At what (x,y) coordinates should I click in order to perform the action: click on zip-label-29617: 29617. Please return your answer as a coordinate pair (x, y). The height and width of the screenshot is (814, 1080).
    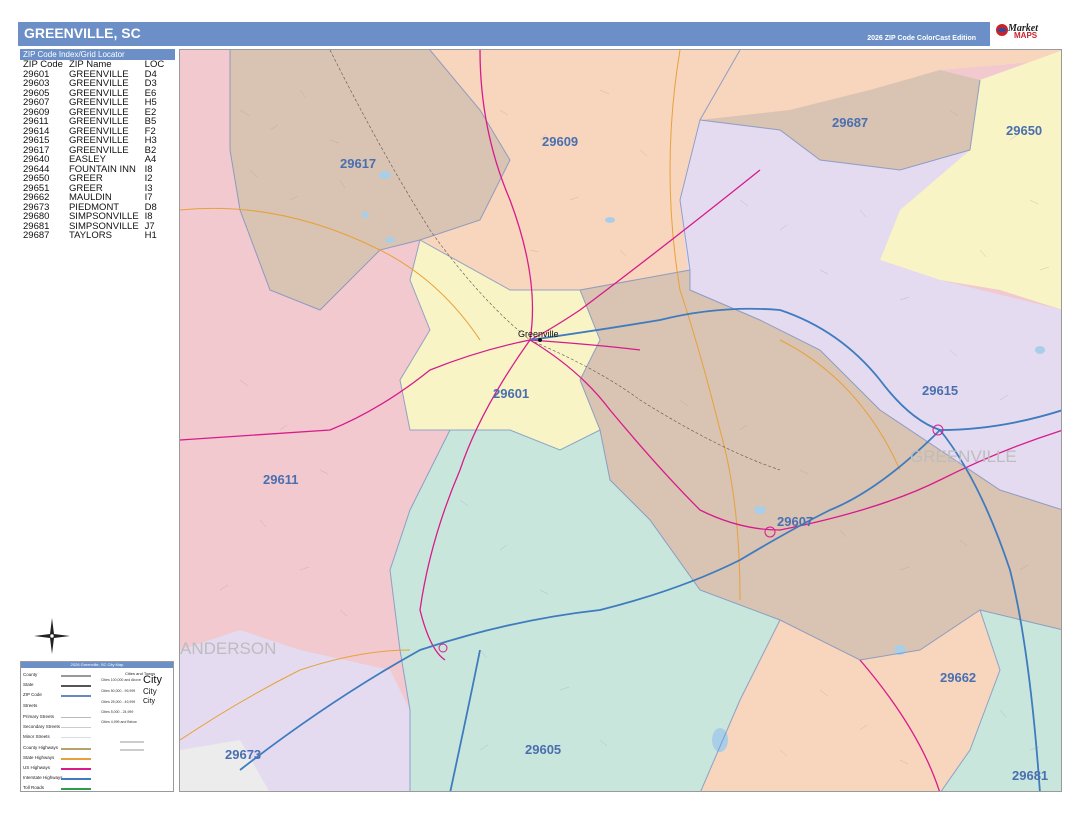
    Looking at the image, I should click on (358, 163).